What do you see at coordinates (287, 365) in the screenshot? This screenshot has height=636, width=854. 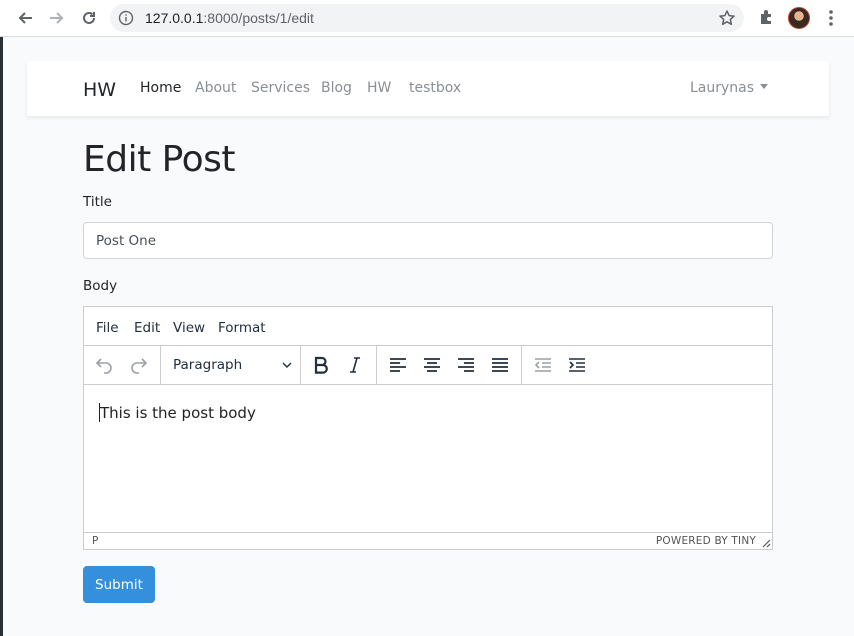 I see `chevron-down-icon` at bounding box center [287, 365].